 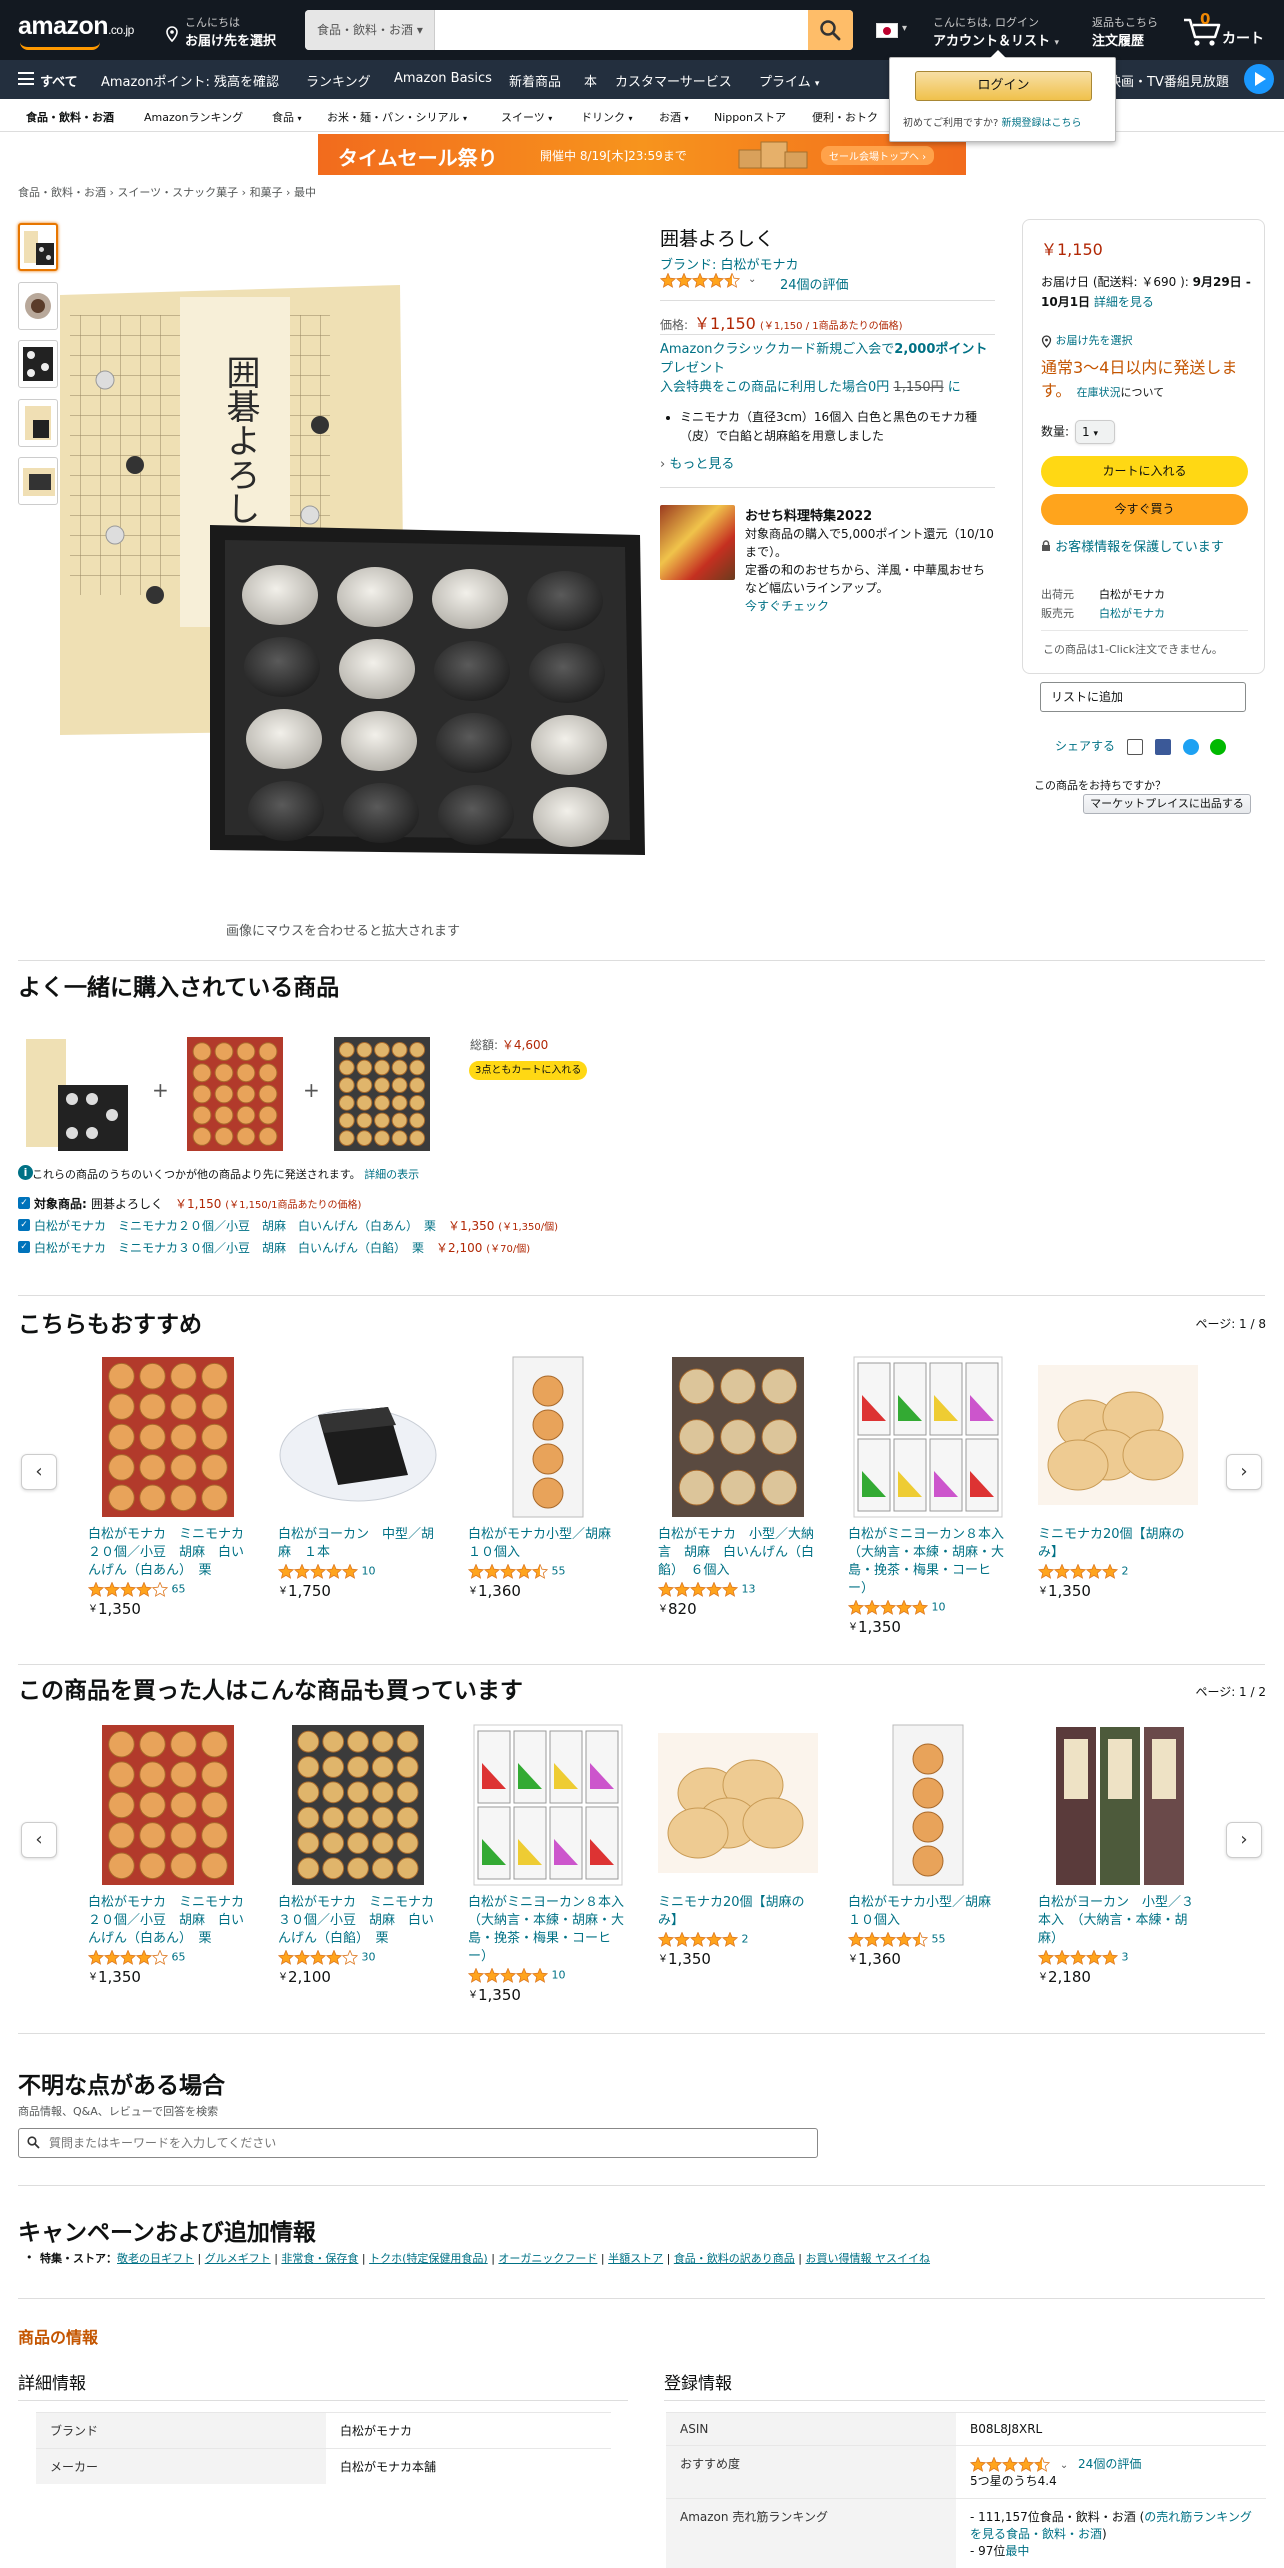 What do you see at coordinates (535, 80) in the screenshot?
I see `nav-new-releases: 新着商品` at bounding box center [535, 80].